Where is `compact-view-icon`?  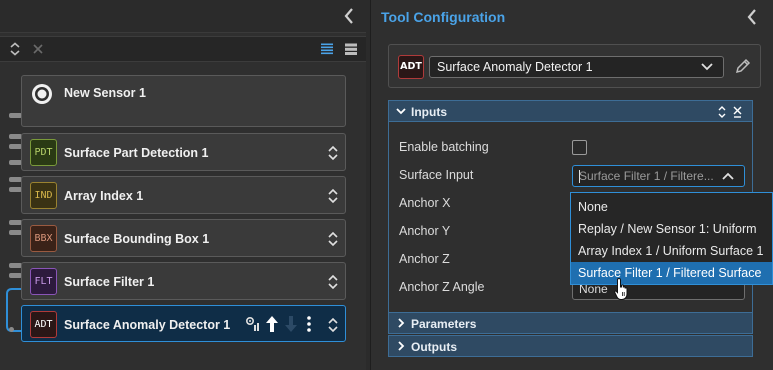 compact-view-icon is located at coordinates (351, 49).